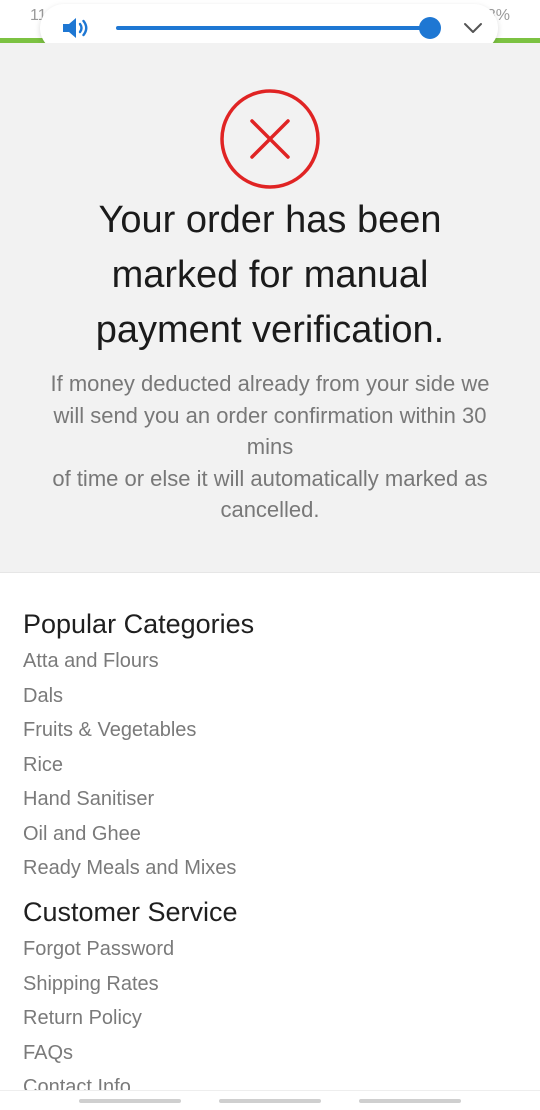 Image resolution: width=540 pixels, height=1110 pixels. What do you see at coordinates (430, 28) in the screenshot?
I see `volume-slider-thumb` at bounding box center [430, 28].